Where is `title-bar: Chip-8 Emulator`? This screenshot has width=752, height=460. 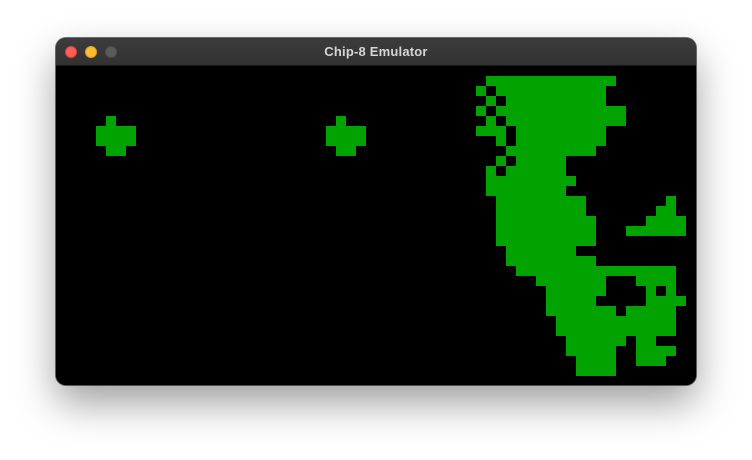
title-bar: Chip-8 Emulator is located at coordinates (376, 52).